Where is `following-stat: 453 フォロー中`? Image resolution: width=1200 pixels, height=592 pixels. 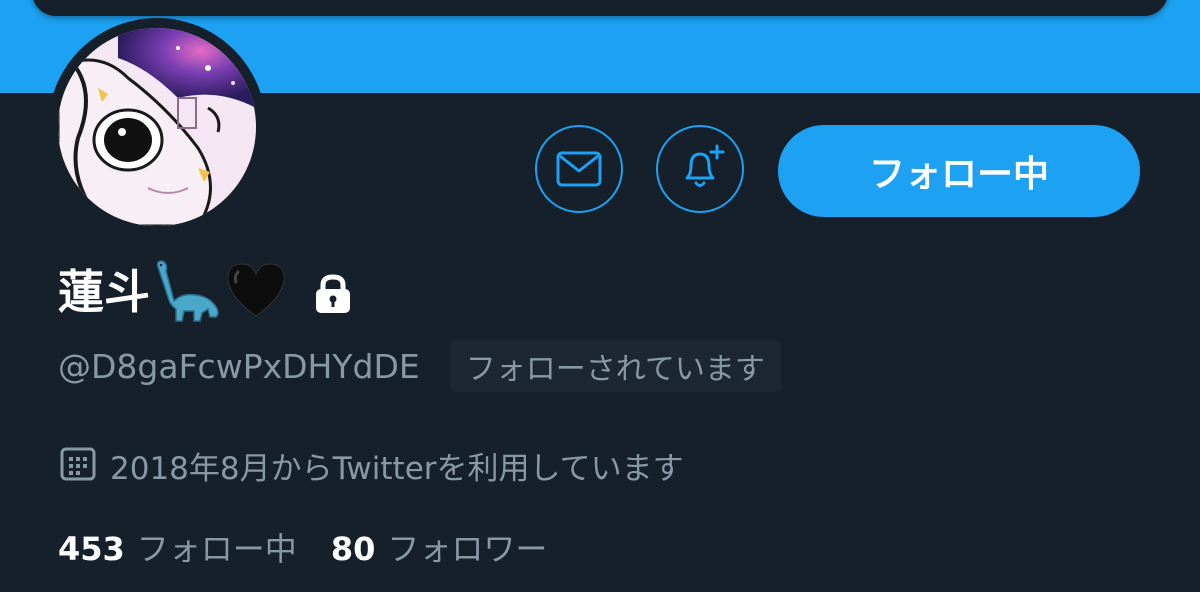
following-stat: 453 フォロー中 is located at coordinates (177, 547).